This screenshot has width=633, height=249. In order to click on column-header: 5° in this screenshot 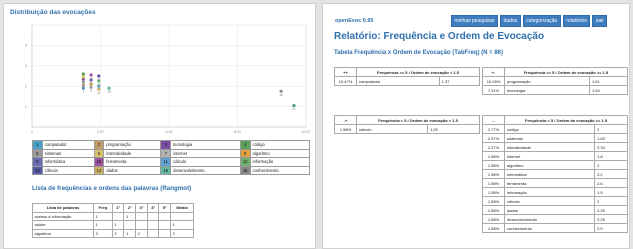, I will do `click(165, 208)`.